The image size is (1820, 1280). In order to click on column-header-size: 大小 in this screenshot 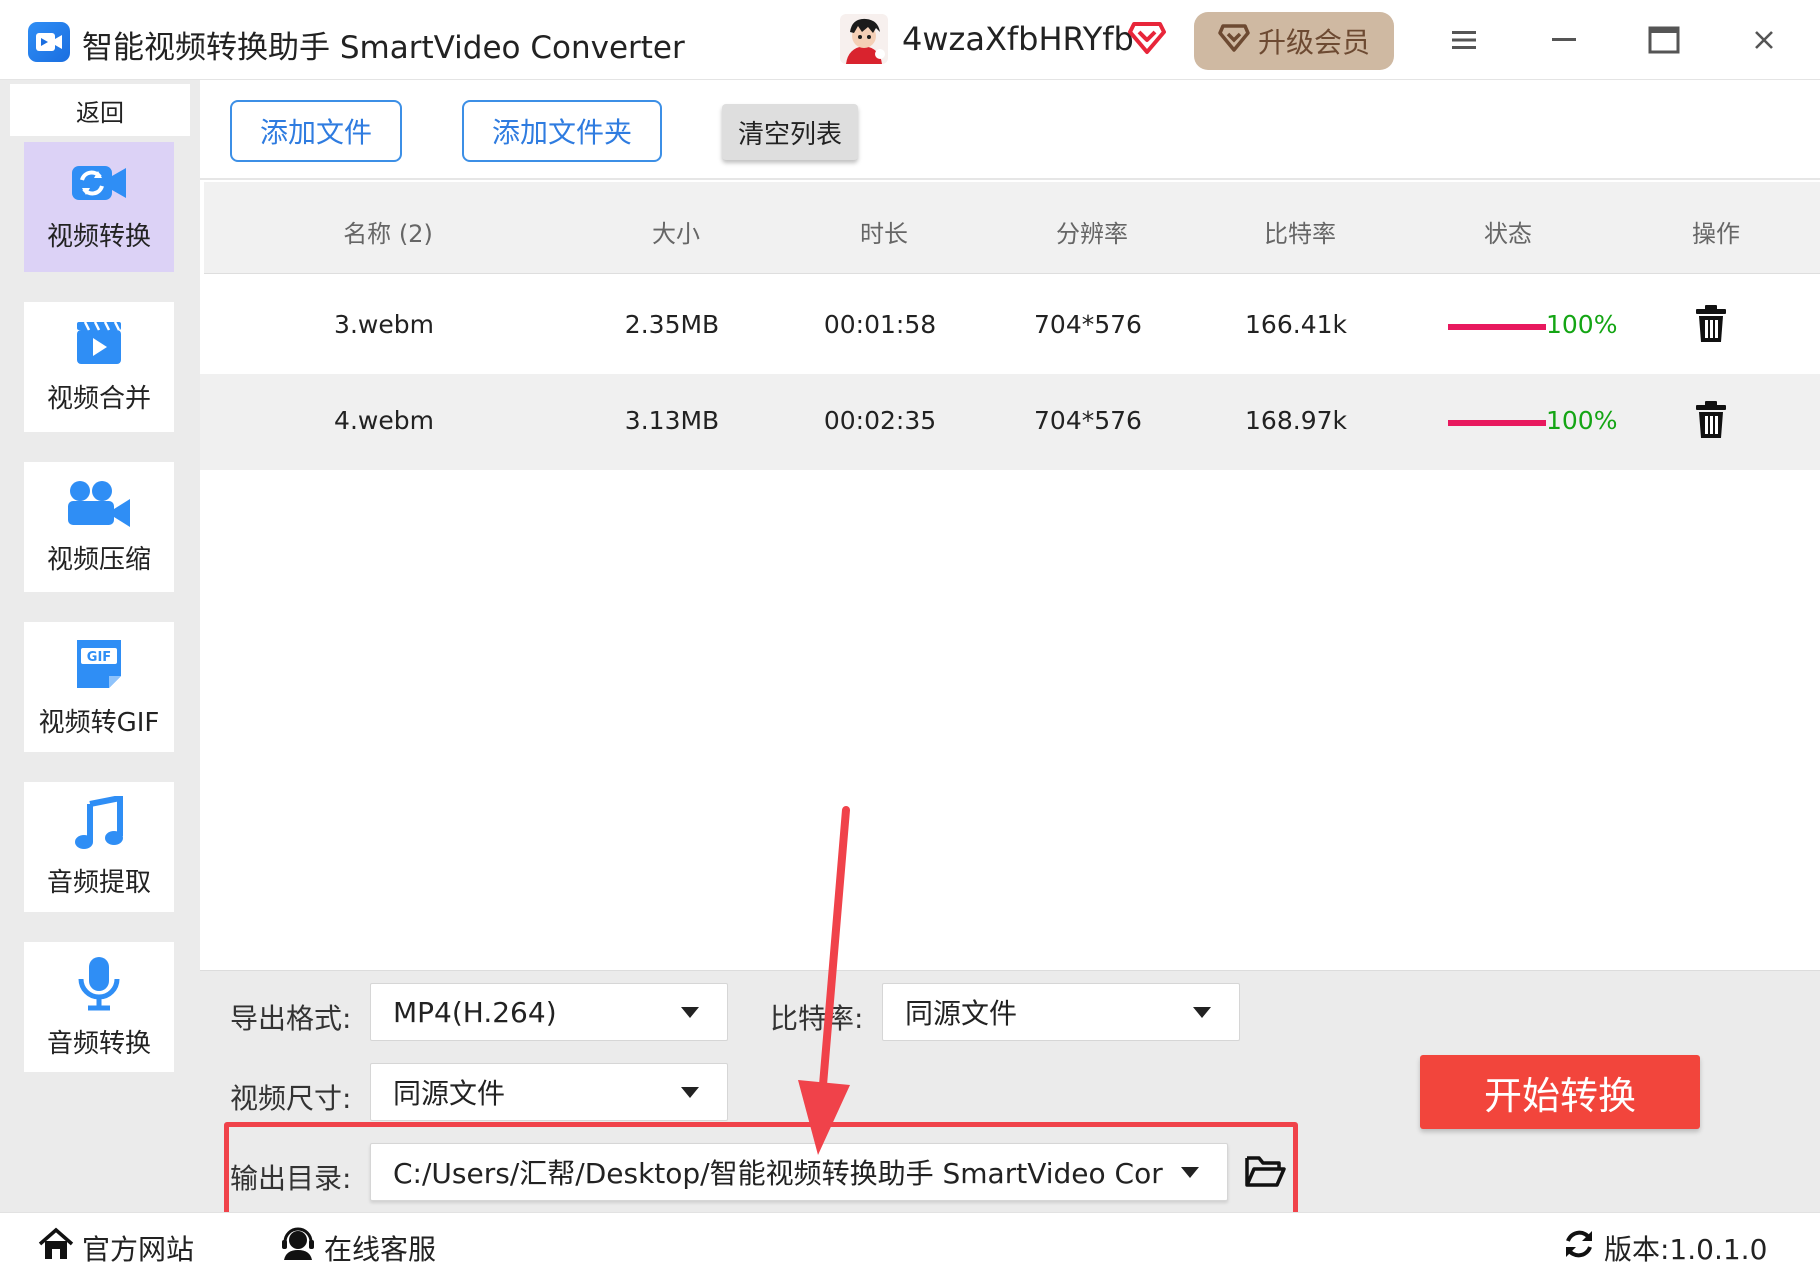, I will do `click(676, 231)`.